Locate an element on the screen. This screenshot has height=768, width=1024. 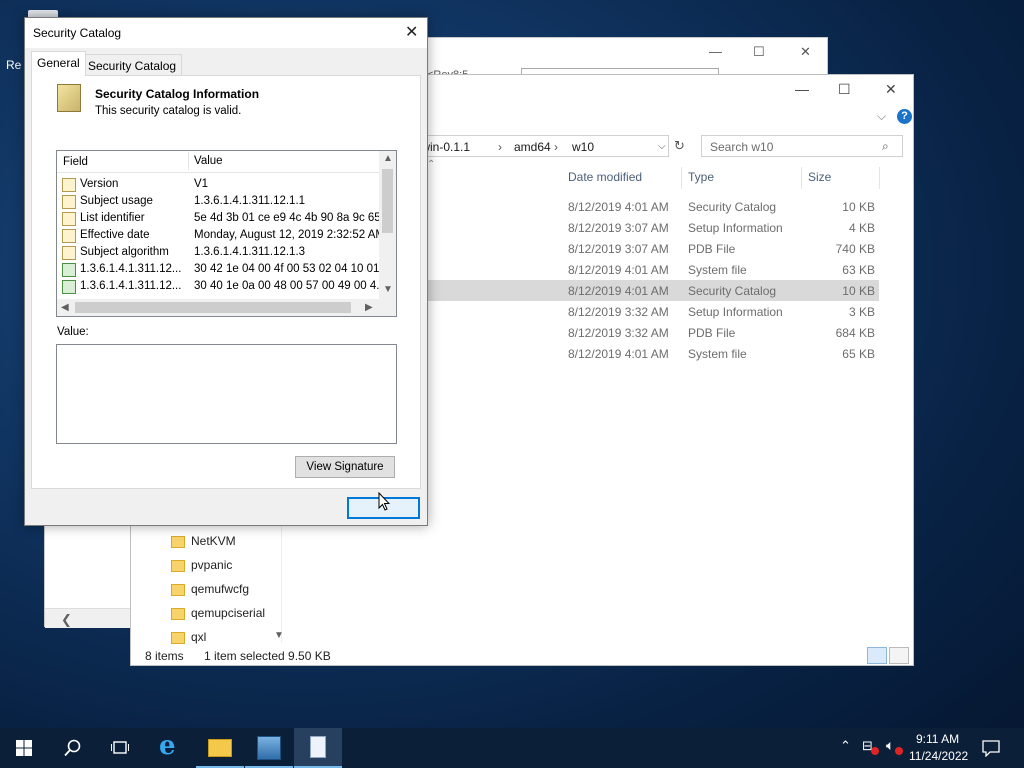
file-type: PDB File is located at coordinates (712, 333).